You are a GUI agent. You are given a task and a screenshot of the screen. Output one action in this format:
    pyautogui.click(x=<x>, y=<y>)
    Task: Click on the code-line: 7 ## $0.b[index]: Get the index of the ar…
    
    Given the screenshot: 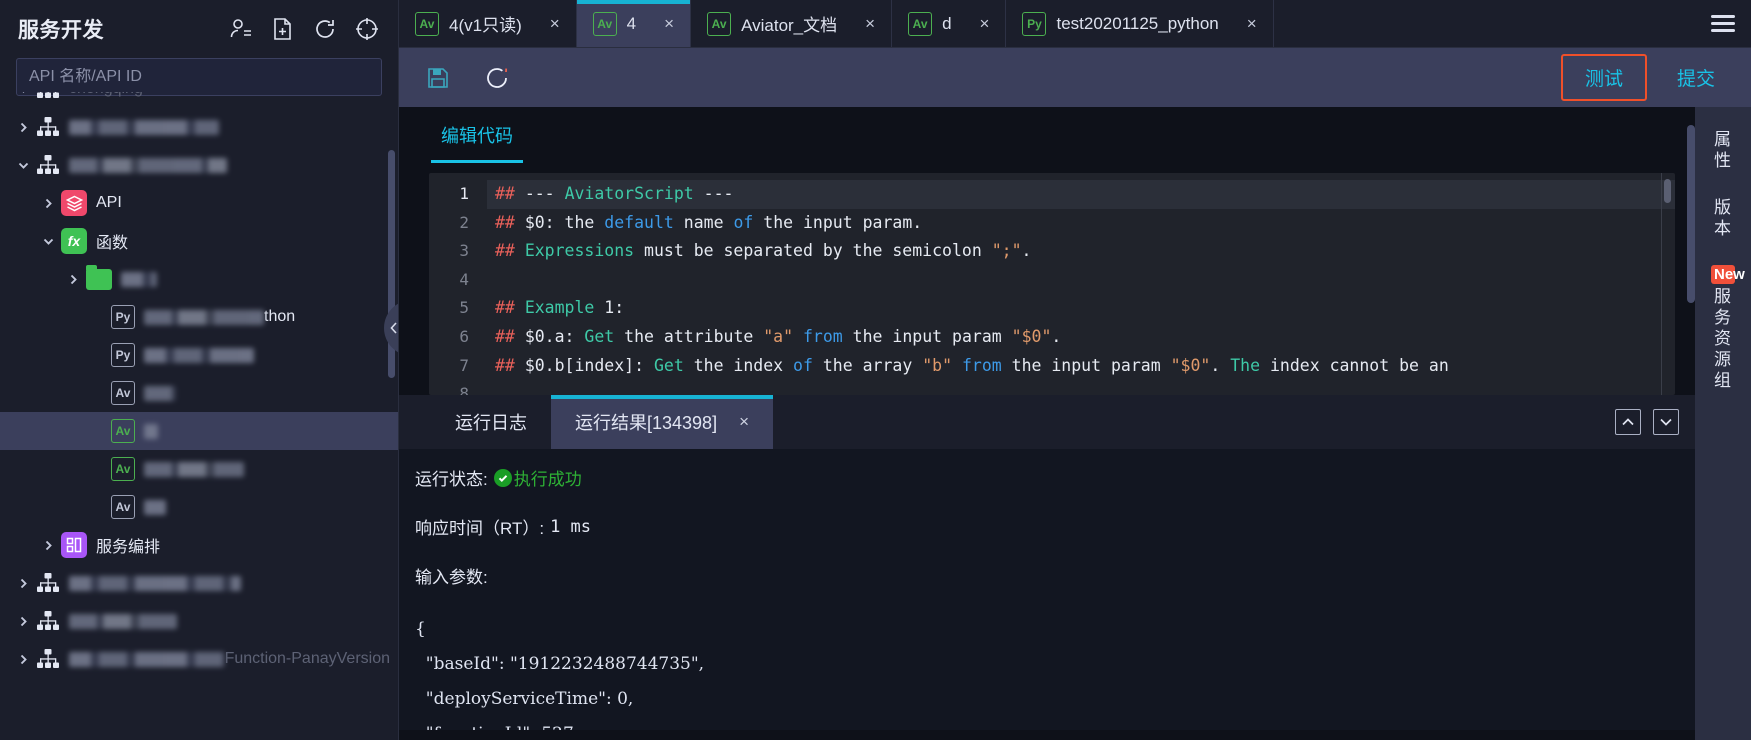 What is the action you would take?
    pyautogui.click(x=1052, y=366)
    